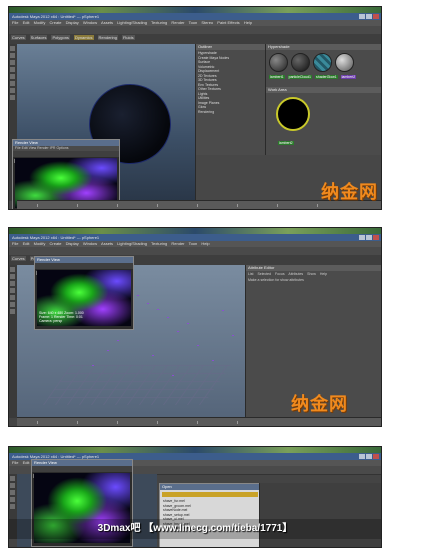 Image resolution: width=423 pixels, height=548 pixels. Describe the element at coordinates (83, 37) in the screenshot. I see `shelf-tab-dynamics: Dynamics` at that location.